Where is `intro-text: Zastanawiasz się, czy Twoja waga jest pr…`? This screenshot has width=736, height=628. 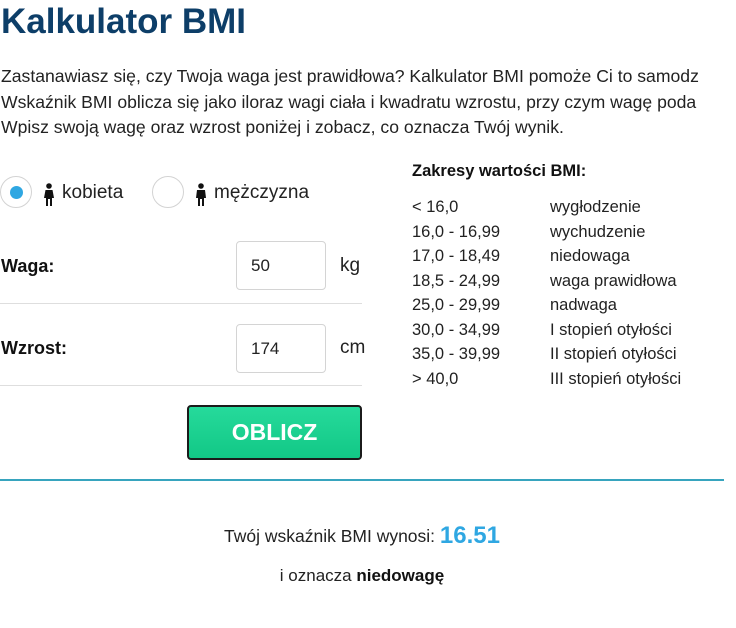
intro-text: Zastanawiasz się, czy Twoja waga jest pr… is located at coordinates (368, 102).